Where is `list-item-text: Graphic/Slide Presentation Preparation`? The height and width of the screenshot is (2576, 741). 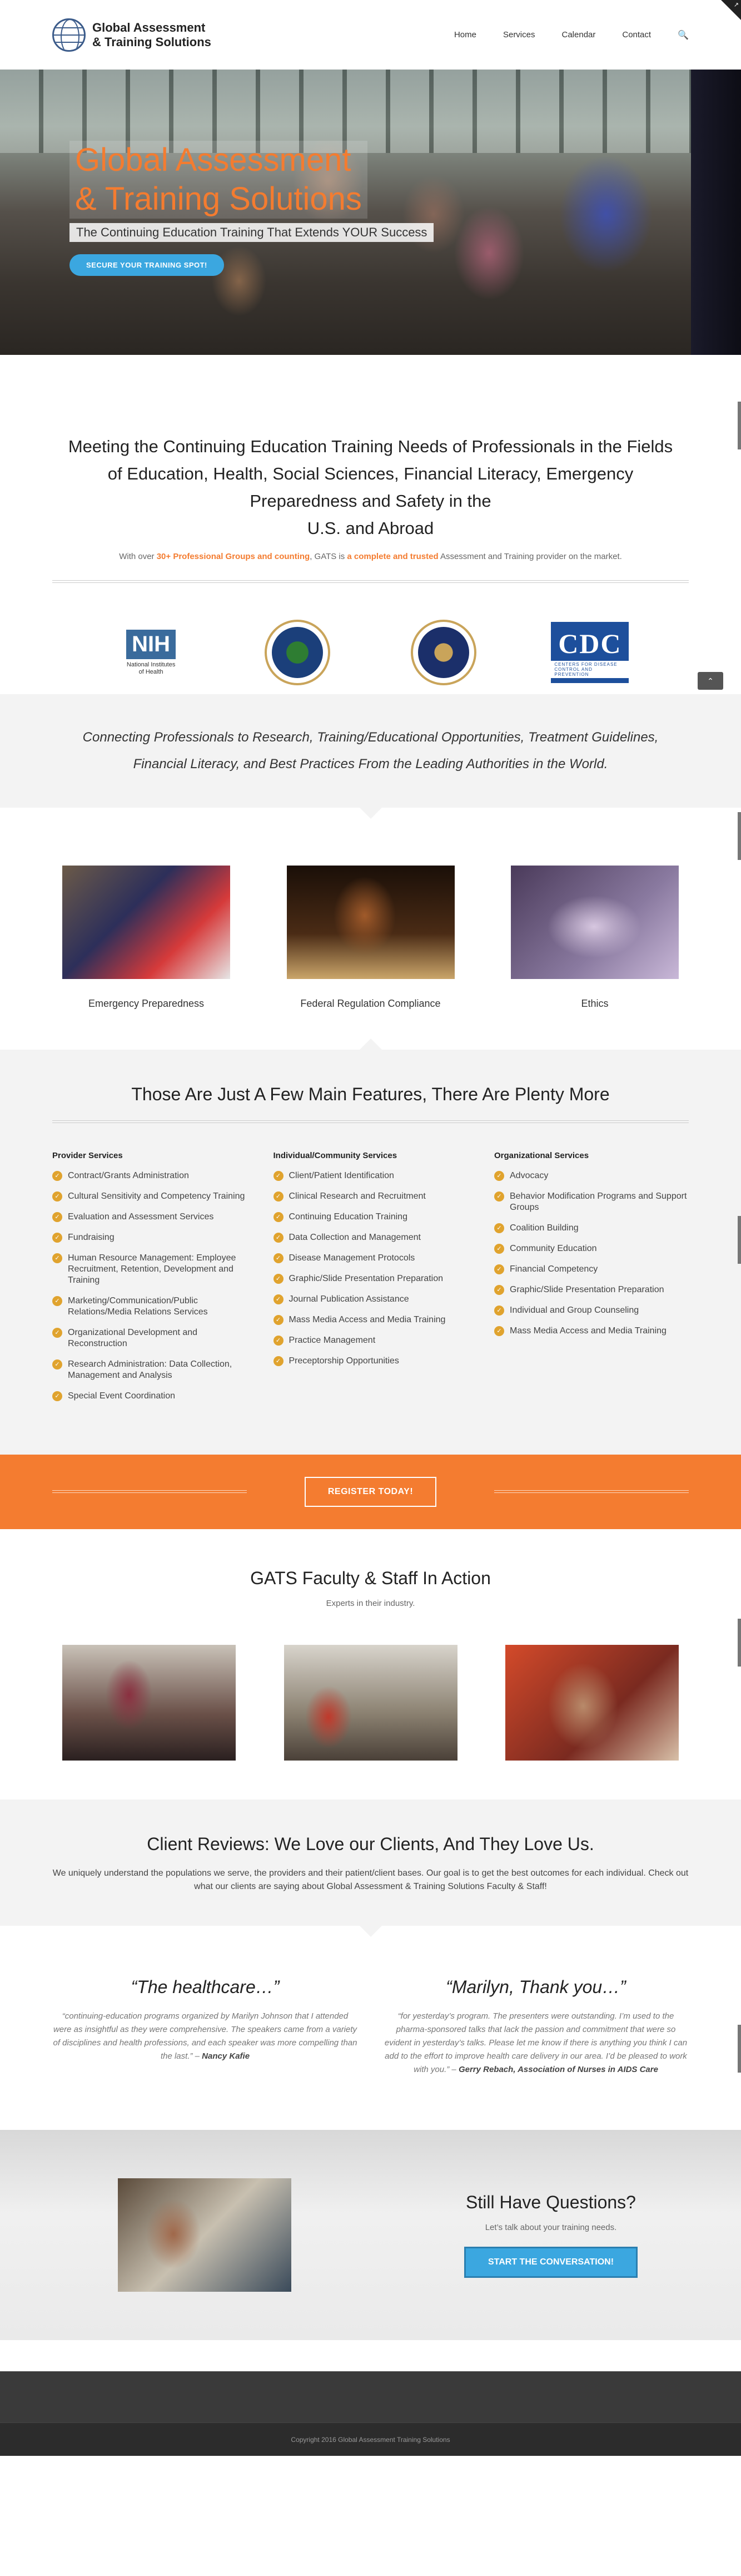
list-item-text: Graphic/Slide Presentation Preparation is located at coordinates (366, 1278).